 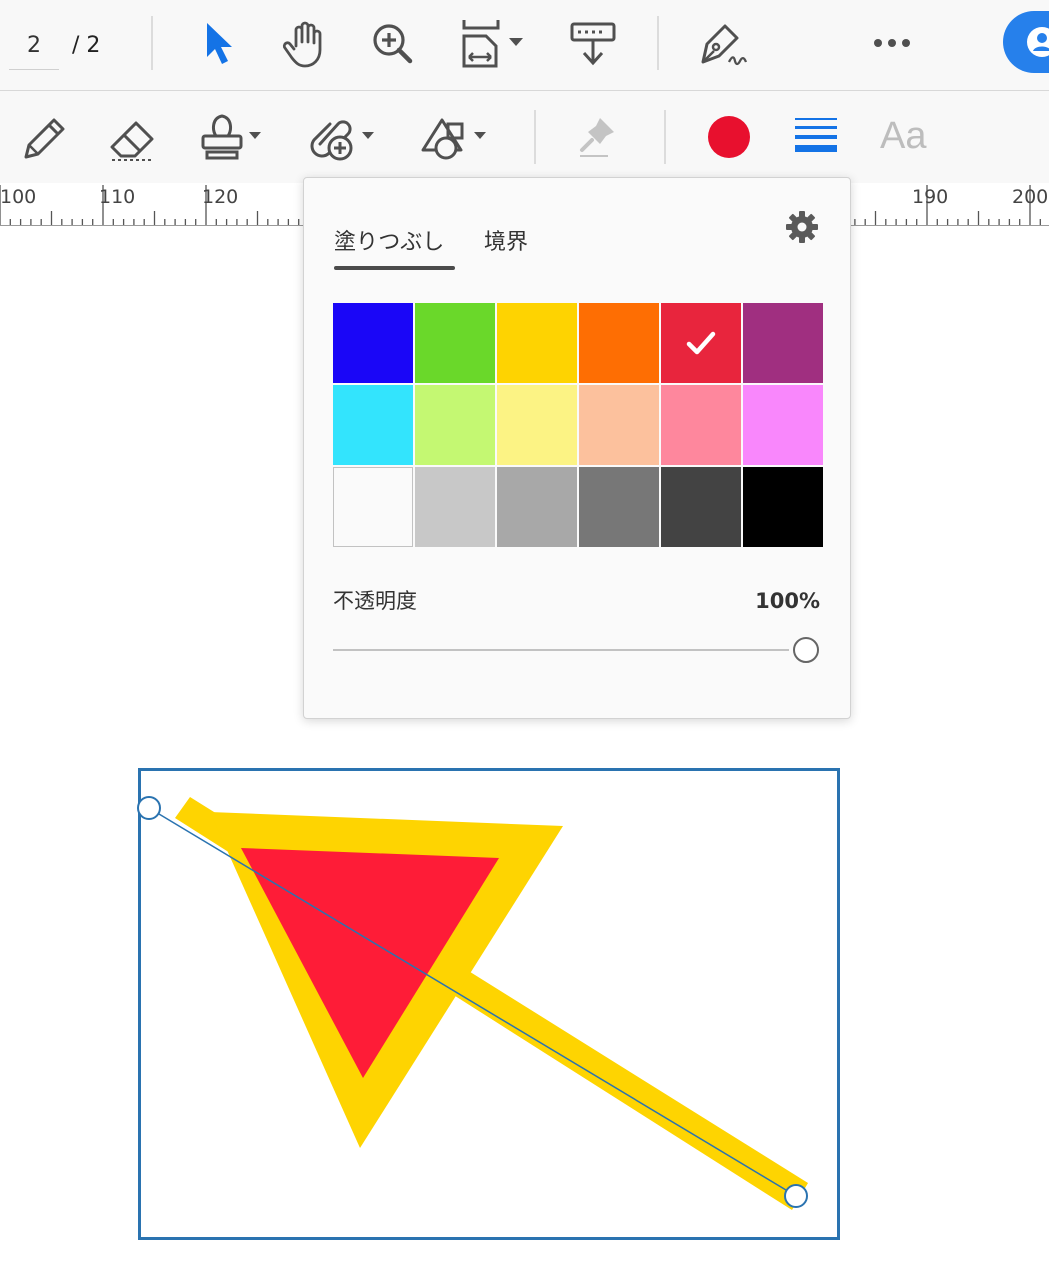 I want to click on tab-border: 境界, so click(x=506, y=243).